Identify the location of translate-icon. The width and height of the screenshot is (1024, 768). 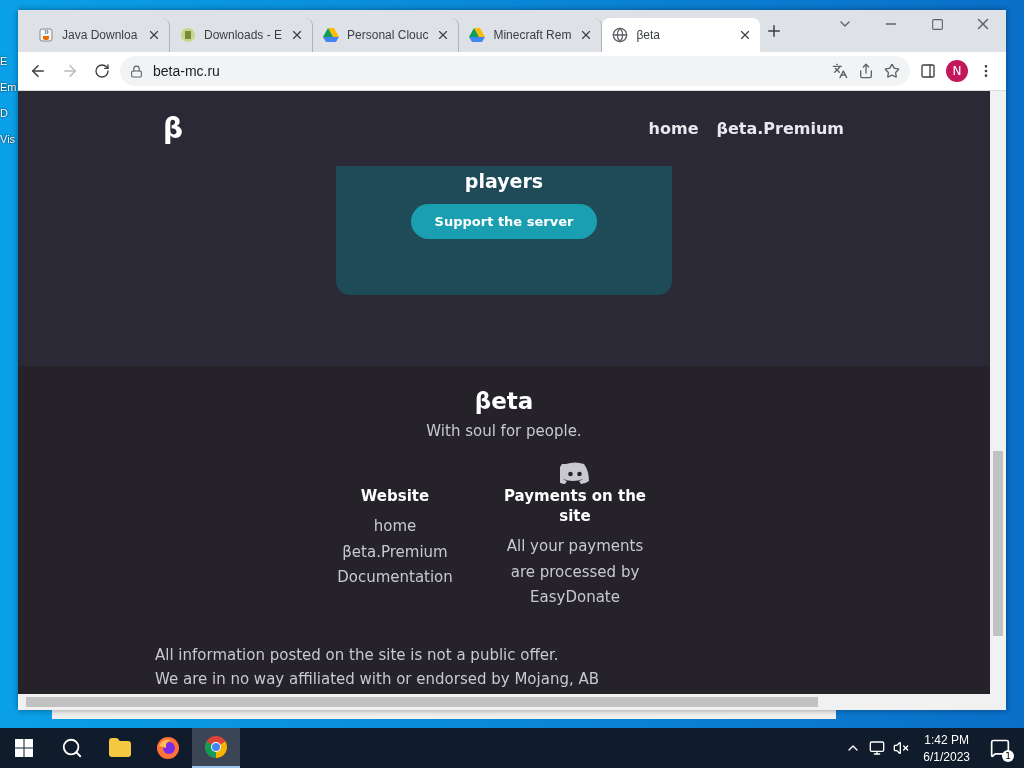
(840, 71).